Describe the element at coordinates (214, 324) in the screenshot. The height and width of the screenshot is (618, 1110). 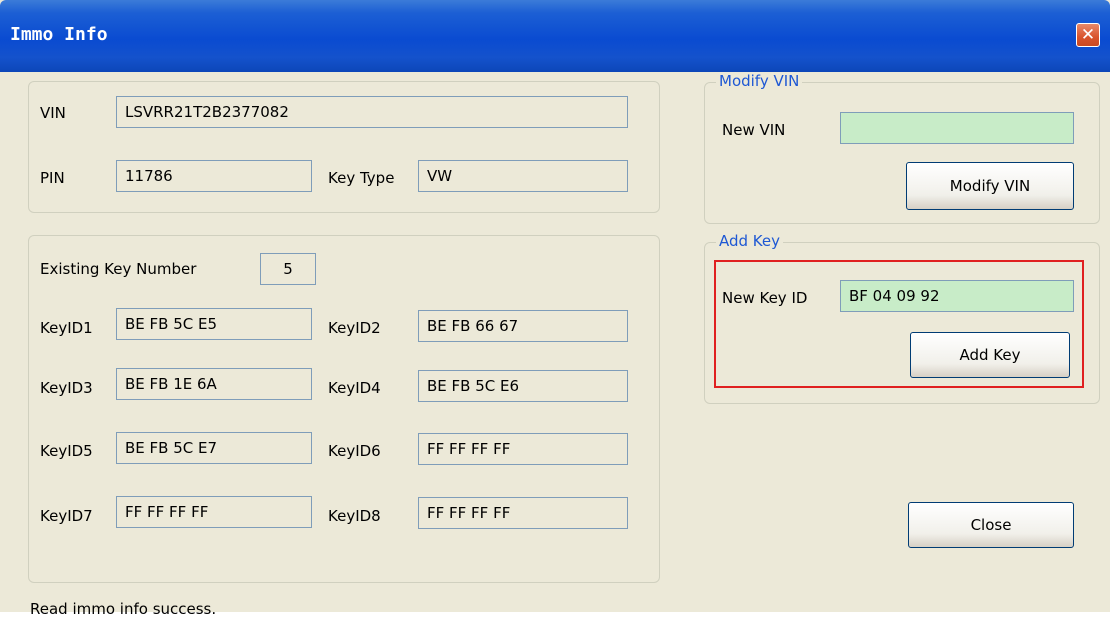
I see `keyid1-field: BE FB 5C E5` at that location.